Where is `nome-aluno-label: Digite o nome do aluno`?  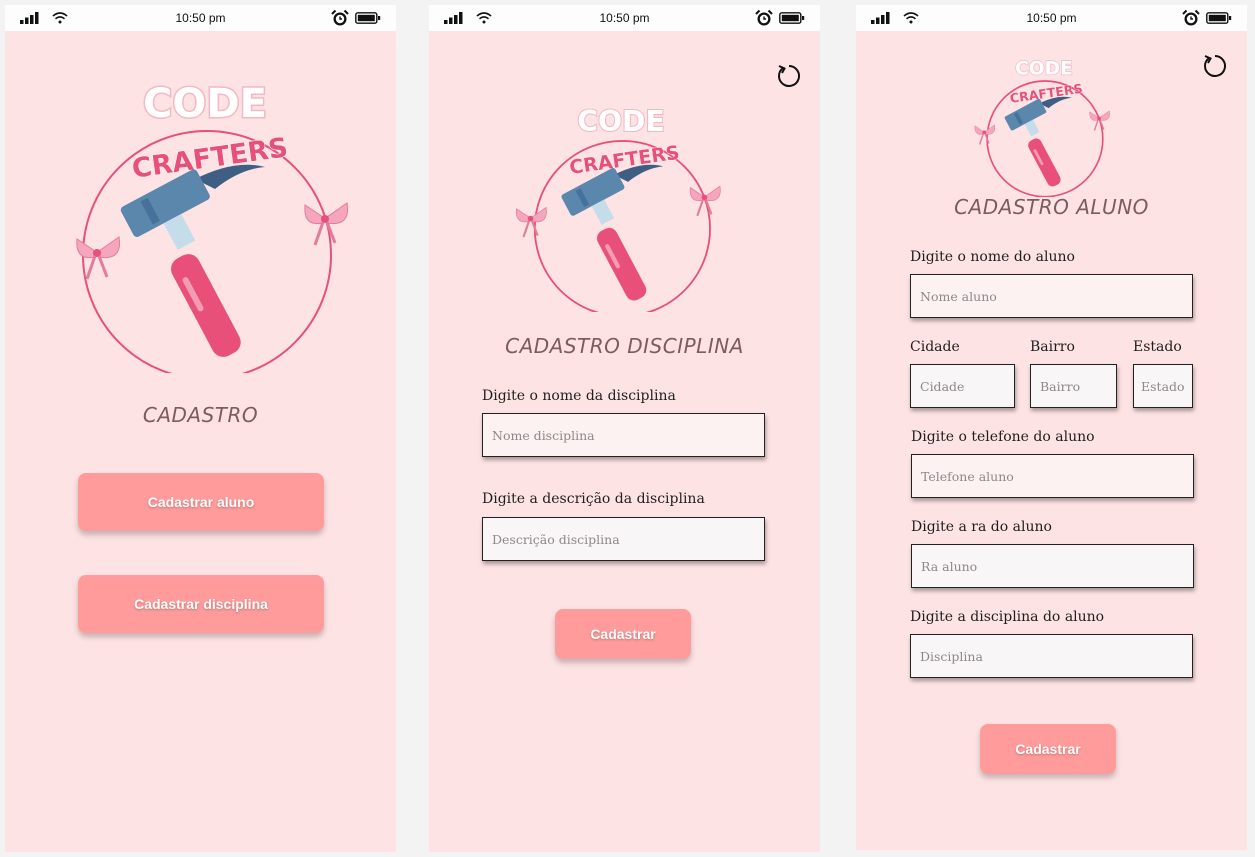 nome-aluno-label: Digite o nome do aluno is located at coordinates (992, 257).